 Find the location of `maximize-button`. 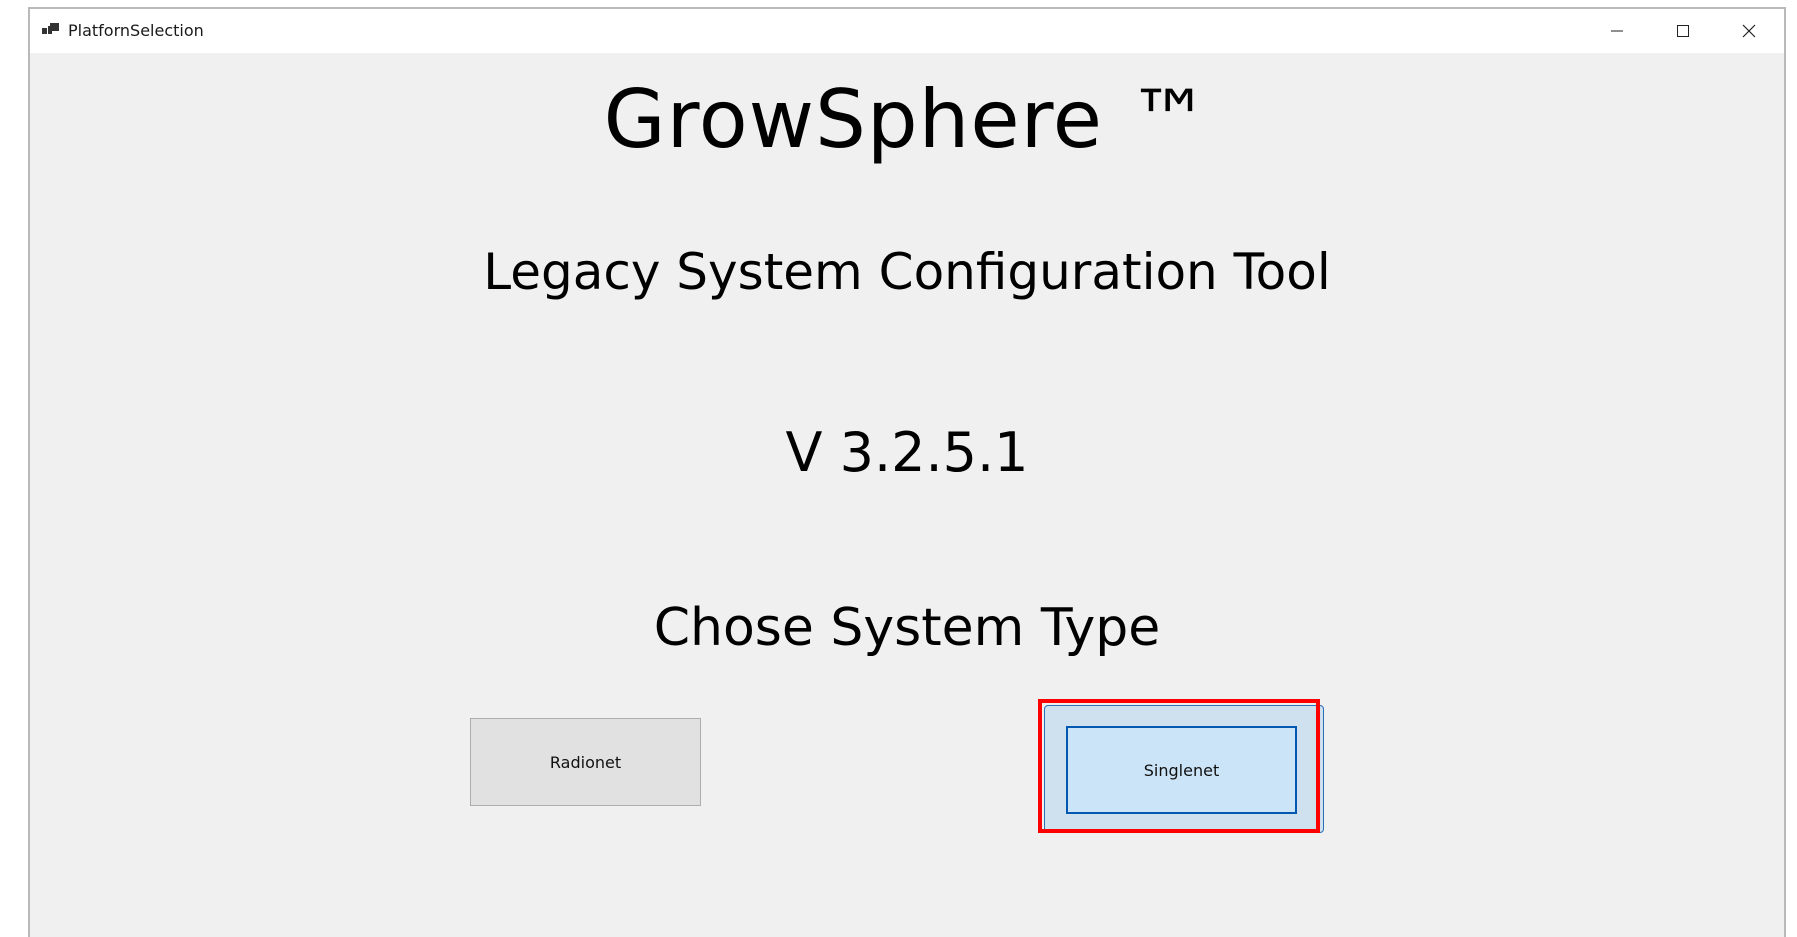

maximize-button is located at coordinates (1683, 31).